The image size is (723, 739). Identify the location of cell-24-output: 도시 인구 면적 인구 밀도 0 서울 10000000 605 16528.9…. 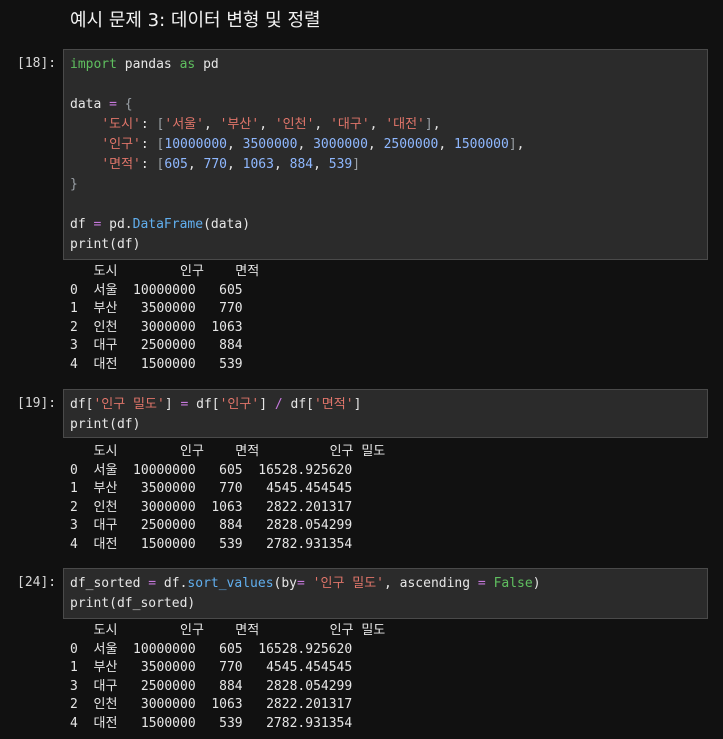
(228, 677).